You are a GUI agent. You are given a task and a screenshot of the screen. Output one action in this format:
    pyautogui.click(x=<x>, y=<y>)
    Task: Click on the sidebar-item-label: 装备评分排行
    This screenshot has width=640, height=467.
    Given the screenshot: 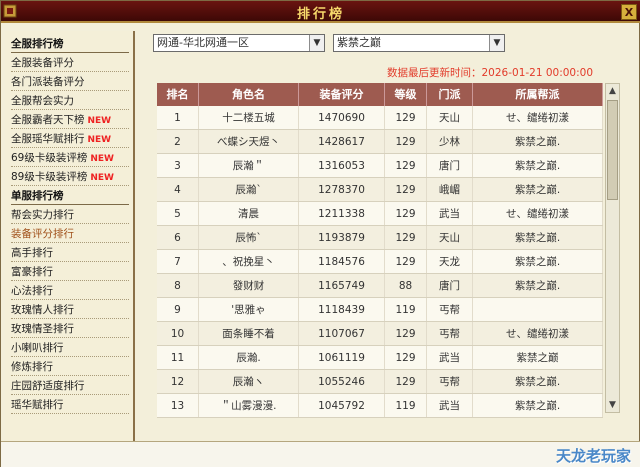 What is the action you would take?
    pyautogui.click(x=42, y=234)
    